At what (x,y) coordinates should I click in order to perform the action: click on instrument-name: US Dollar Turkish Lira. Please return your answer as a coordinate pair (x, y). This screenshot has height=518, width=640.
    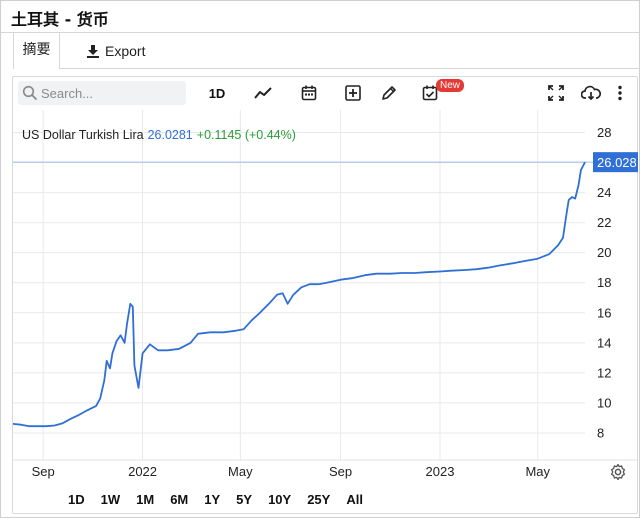
    Looking at the image, I should click on (83, 135).